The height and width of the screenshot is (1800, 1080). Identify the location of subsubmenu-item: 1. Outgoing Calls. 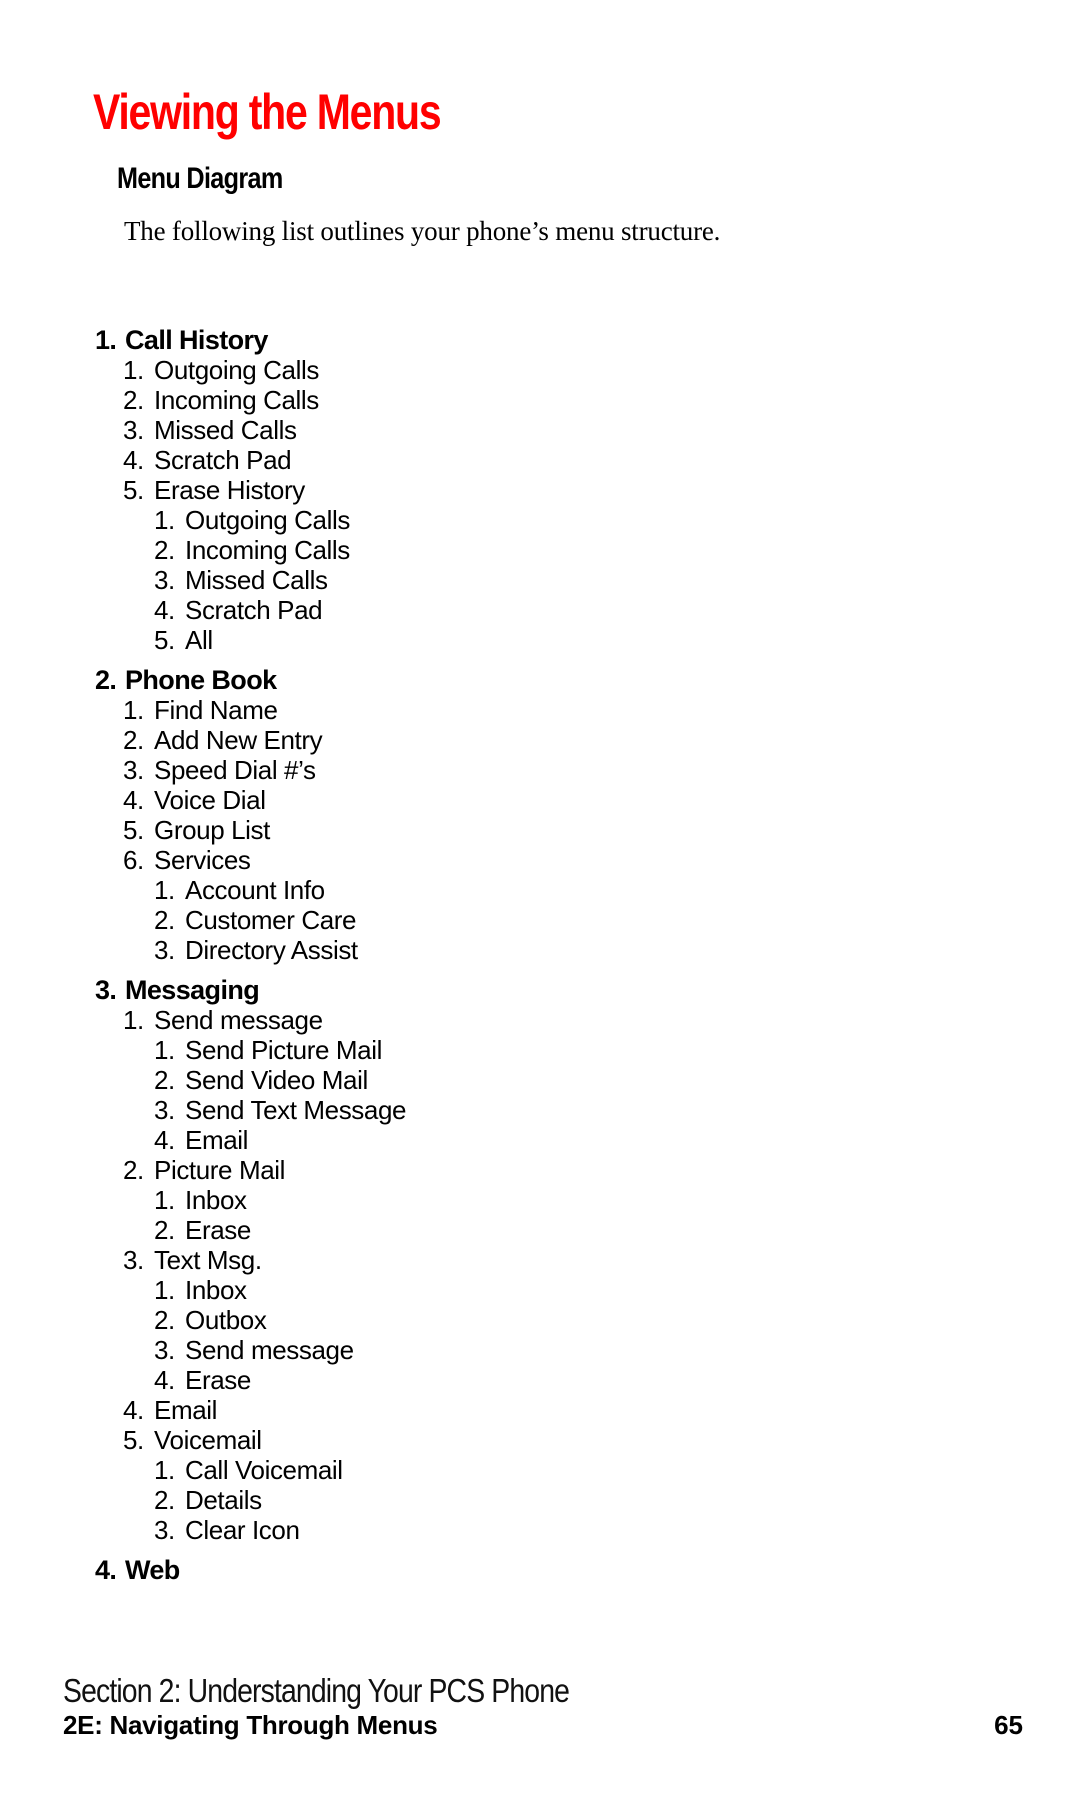
(250, 520).